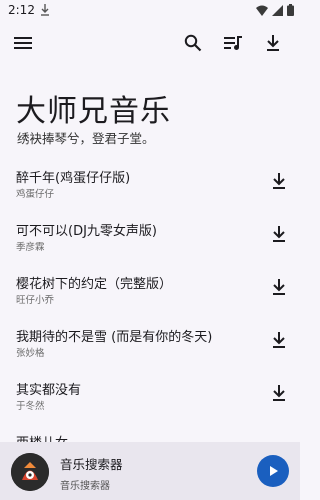  I want to click on song-title: 醉千年(鸡蛋仔仔版), so click(73, 178).